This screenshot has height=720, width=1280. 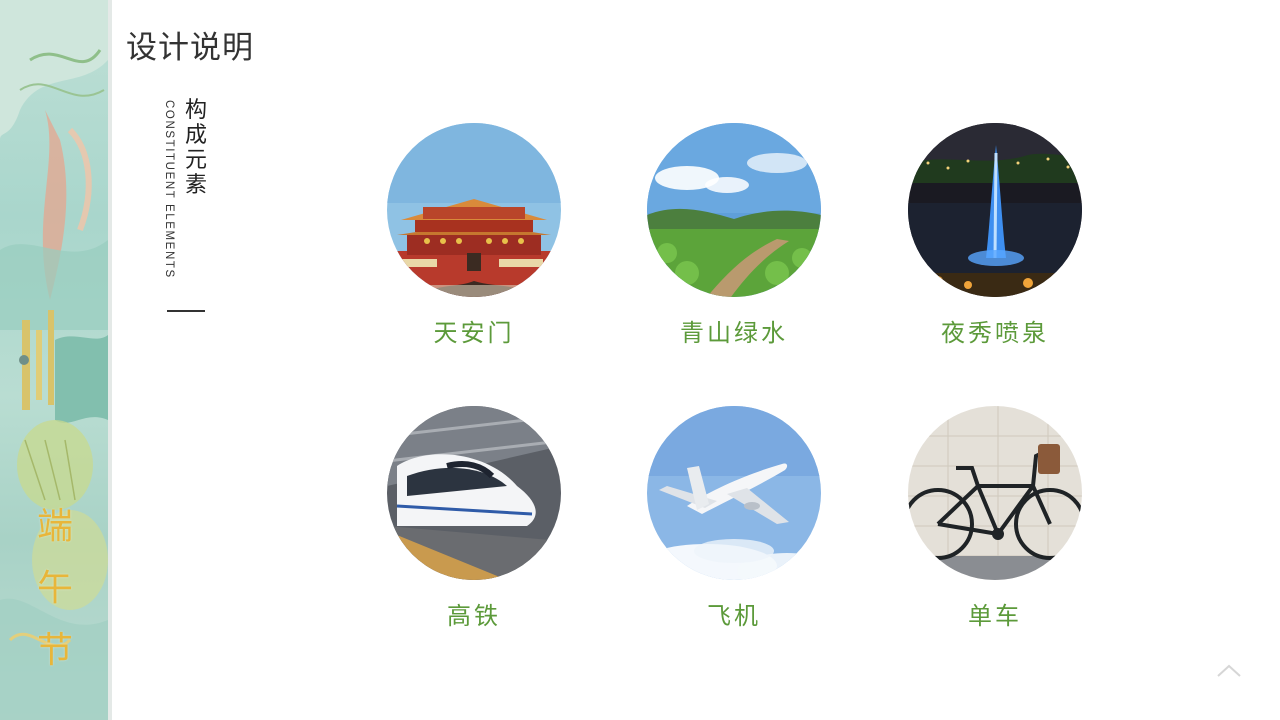 What do you see at coordinates (1229, 670) in the screenshot?
I see `chevron-up-icon` at bounding box center [1229, 670].